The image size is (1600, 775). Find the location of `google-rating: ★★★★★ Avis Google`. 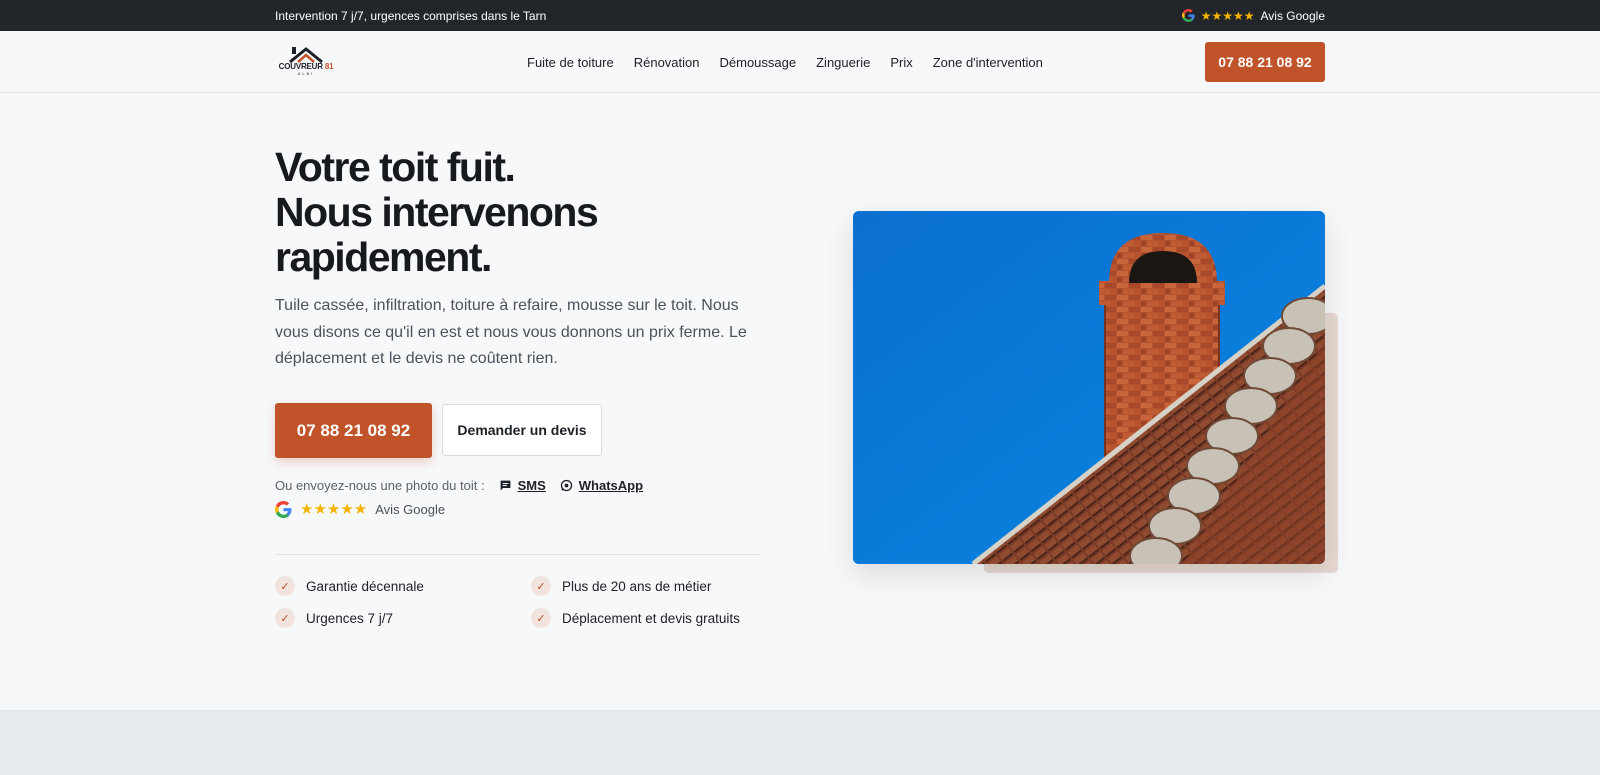

google-rating: ★★★★★ Avis Google is located at coordinates (360, 509).